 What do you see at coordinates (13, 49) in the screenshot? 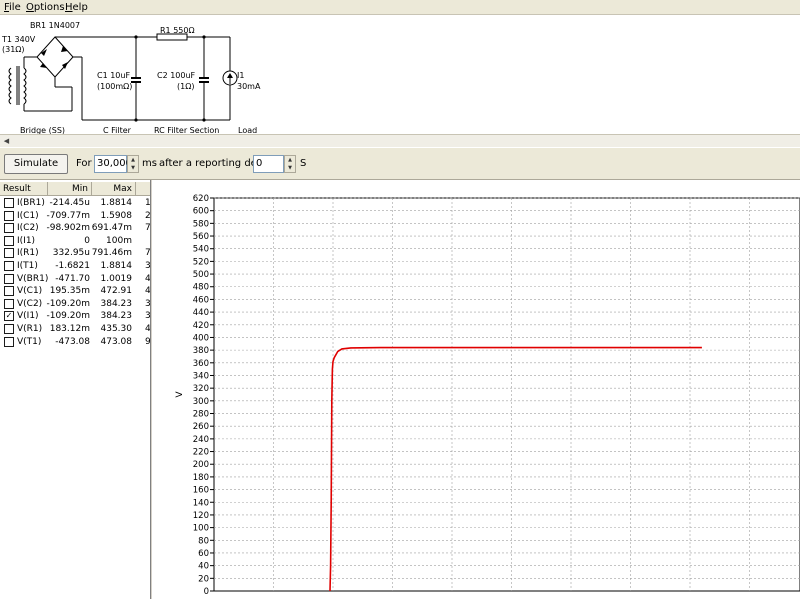
I see `transformer-resistance: (31Ω)` at bounding box center [13, 49].